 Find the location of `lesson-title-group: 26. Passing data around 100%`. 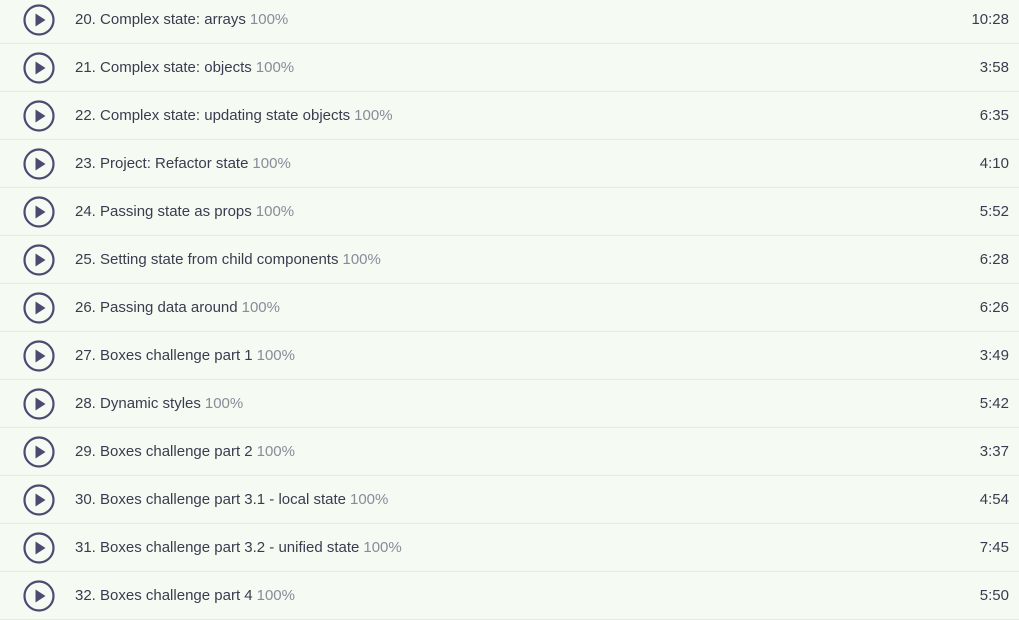

lesson-title-group: 26. Passing data around 100% is located at coordinates (177, 308).